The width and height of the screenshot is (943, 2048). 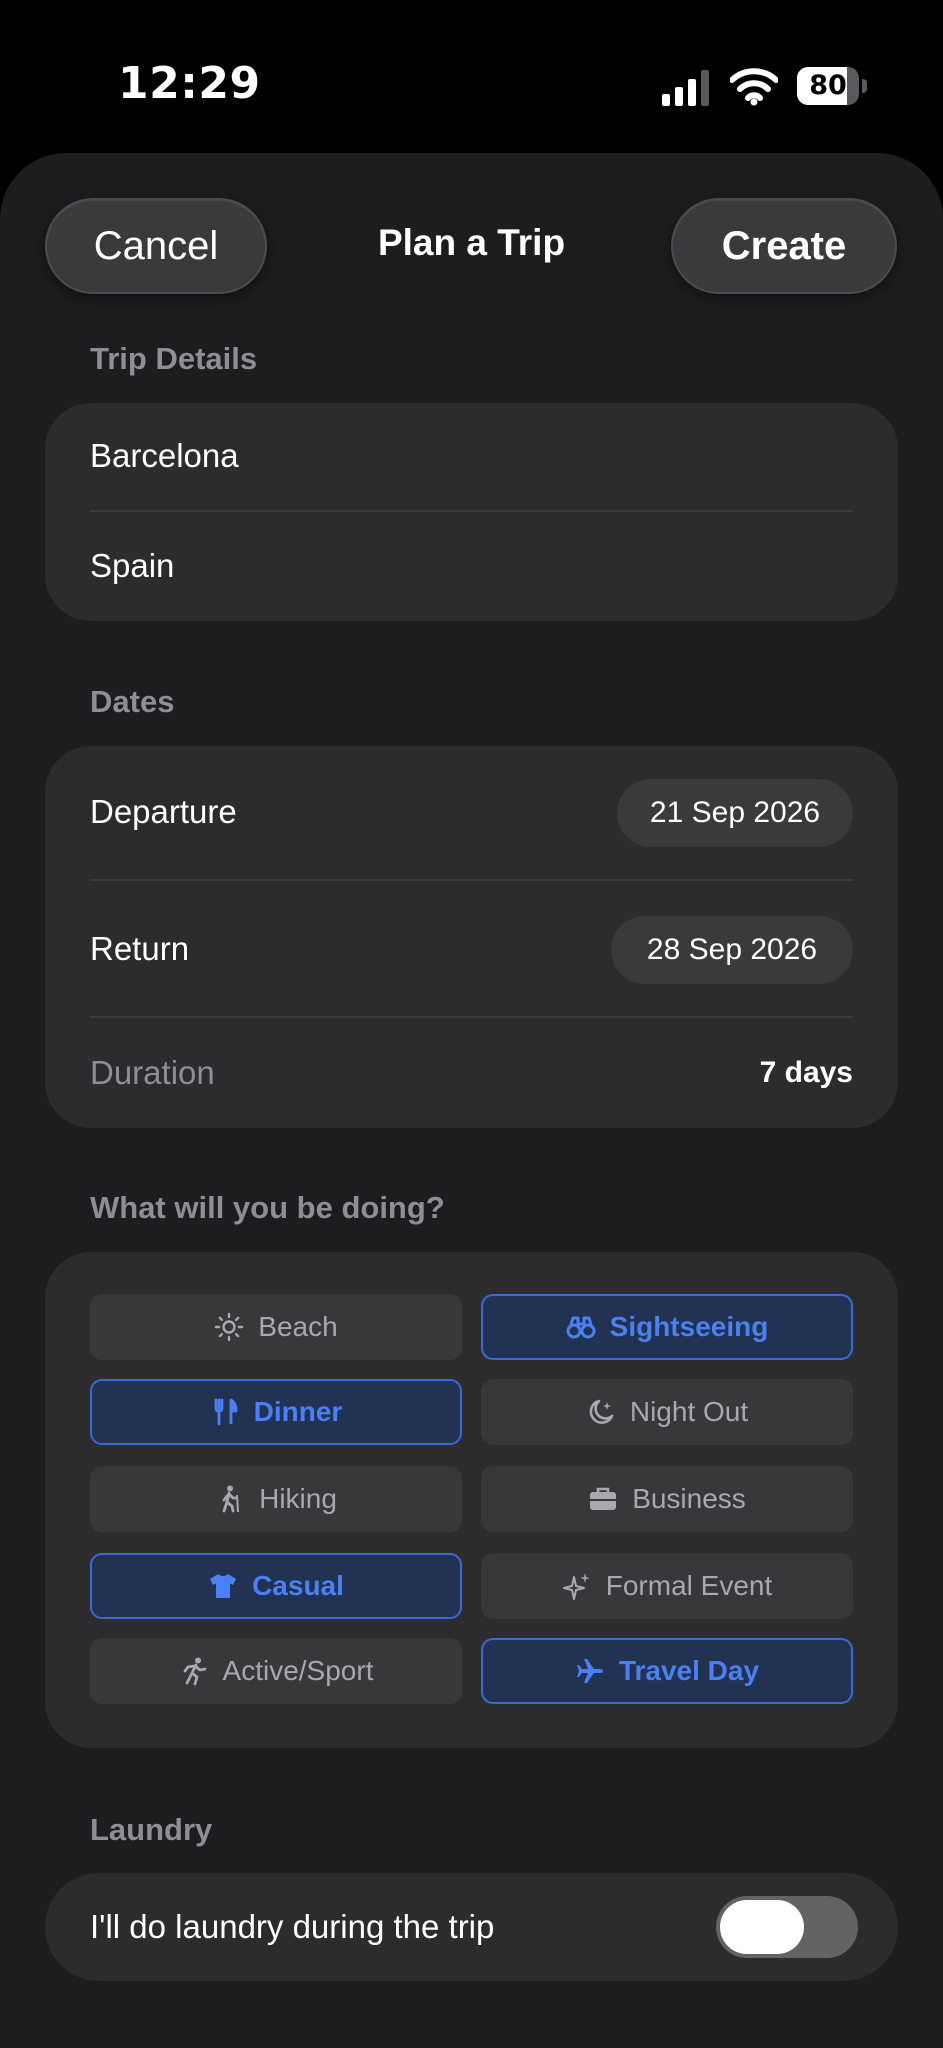 I want to click on trip-details-header: Trip Details, so click(x=174, y=358).